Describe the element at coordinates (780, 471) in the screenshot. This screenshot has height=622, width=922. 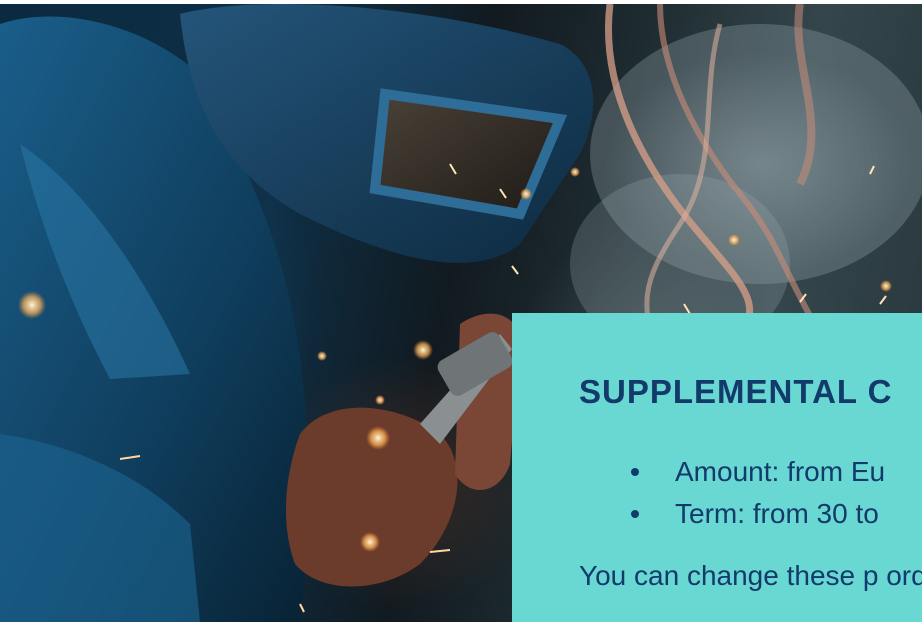
I see `list-item-text: Amount: from Eu` at that location.